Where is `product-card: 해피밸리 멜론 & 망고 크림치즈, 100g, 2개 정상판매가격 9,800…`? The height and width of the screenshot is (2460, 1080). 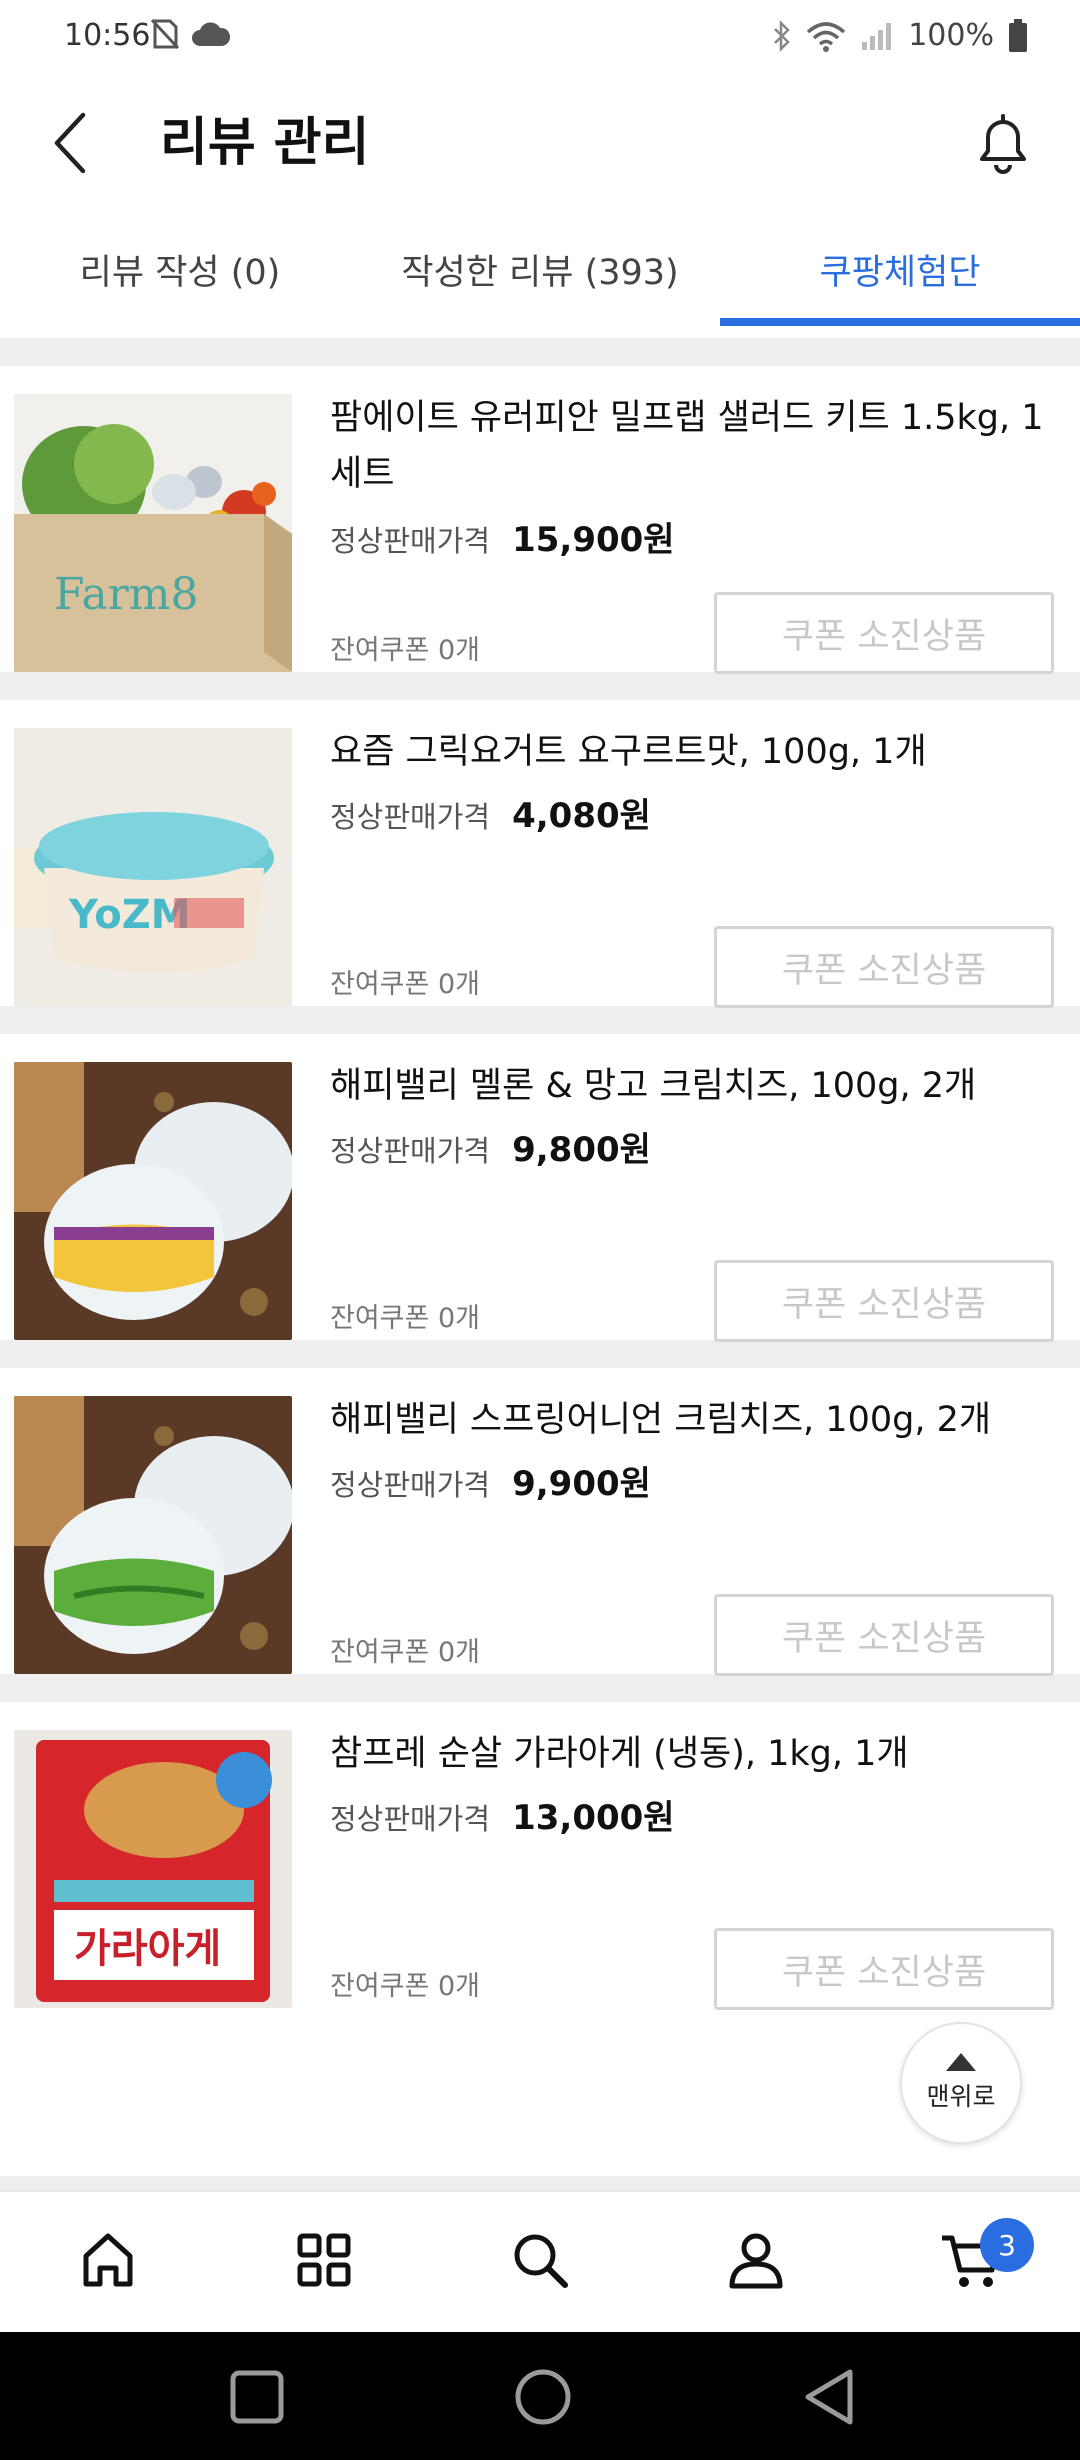
product-card: 해피밸리 멜론 & 망고 크림치즈, 100g, 2개 정상판매가격 9,800… is located at coordinates (540, 1201).